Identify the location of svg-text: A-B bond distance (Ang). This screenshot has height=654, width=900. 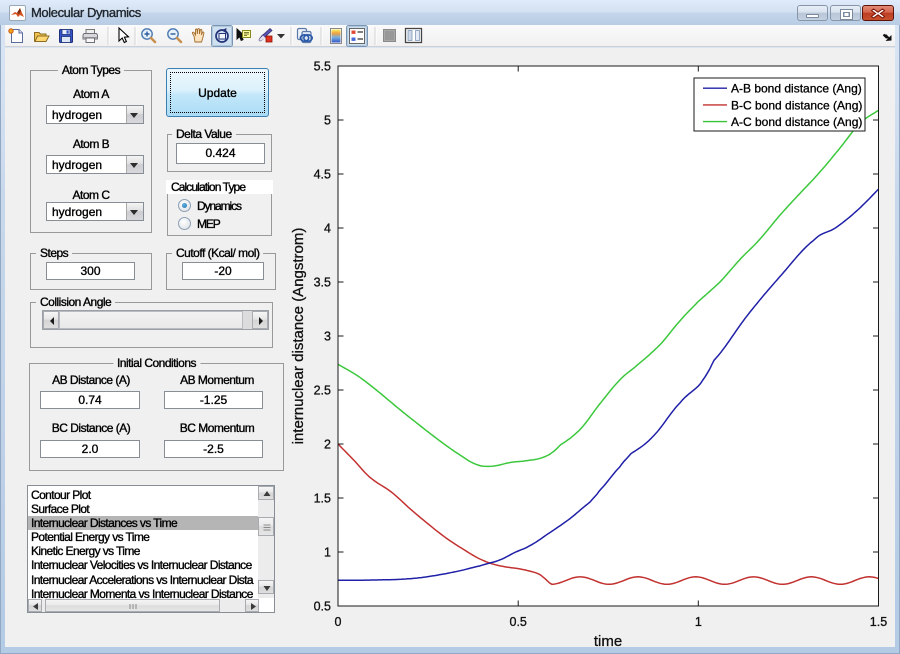
(796, 89).